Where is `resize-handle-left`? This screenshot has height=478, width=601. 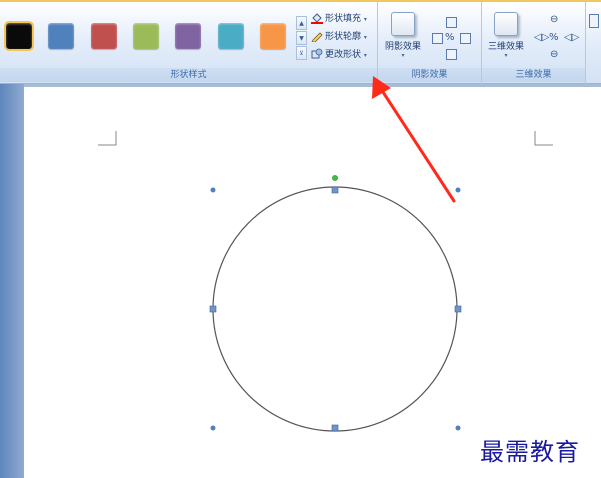
resize-handle-left is located at coordinates (213, 309).